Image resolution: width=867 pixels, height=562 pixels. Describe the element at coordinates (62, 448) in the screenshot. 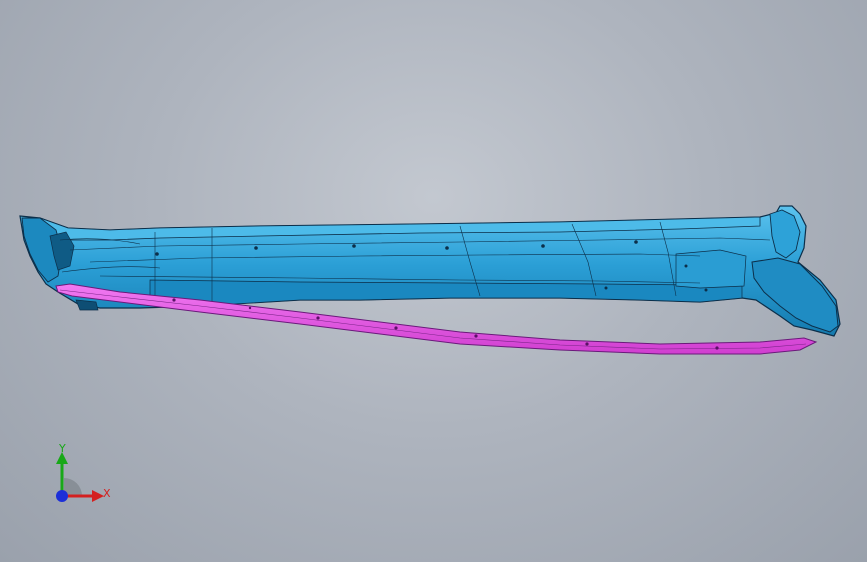

I see `y-axis-label: Y` at that location.